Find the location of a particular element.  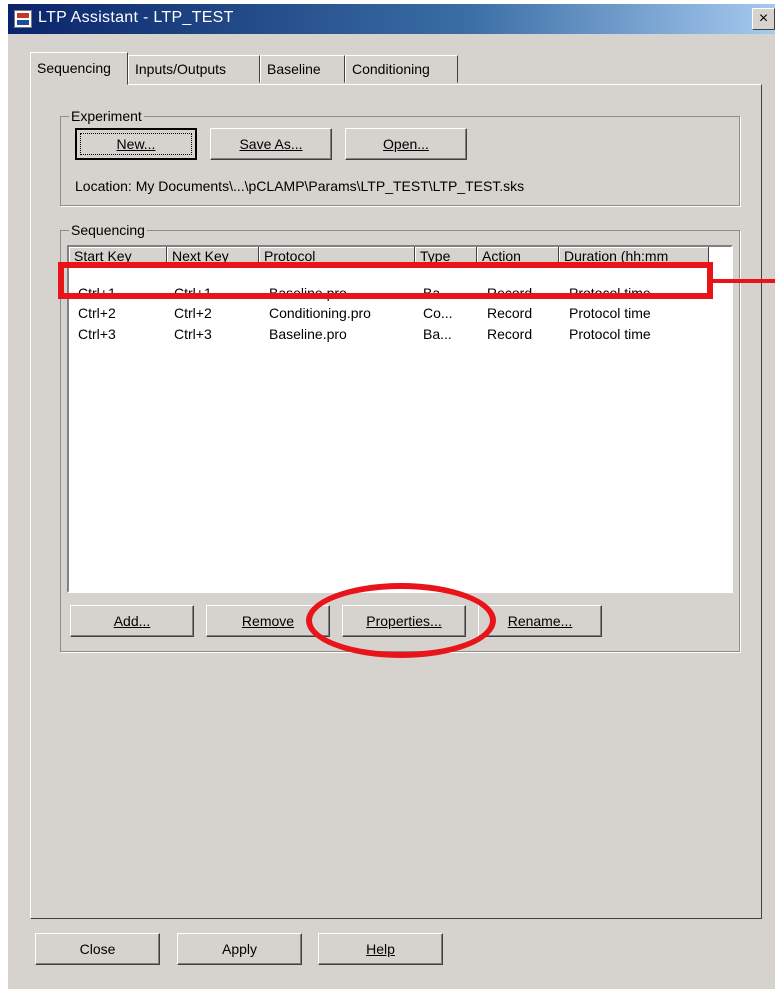

annotation-highlight-box is located at coordinates (385, 280).